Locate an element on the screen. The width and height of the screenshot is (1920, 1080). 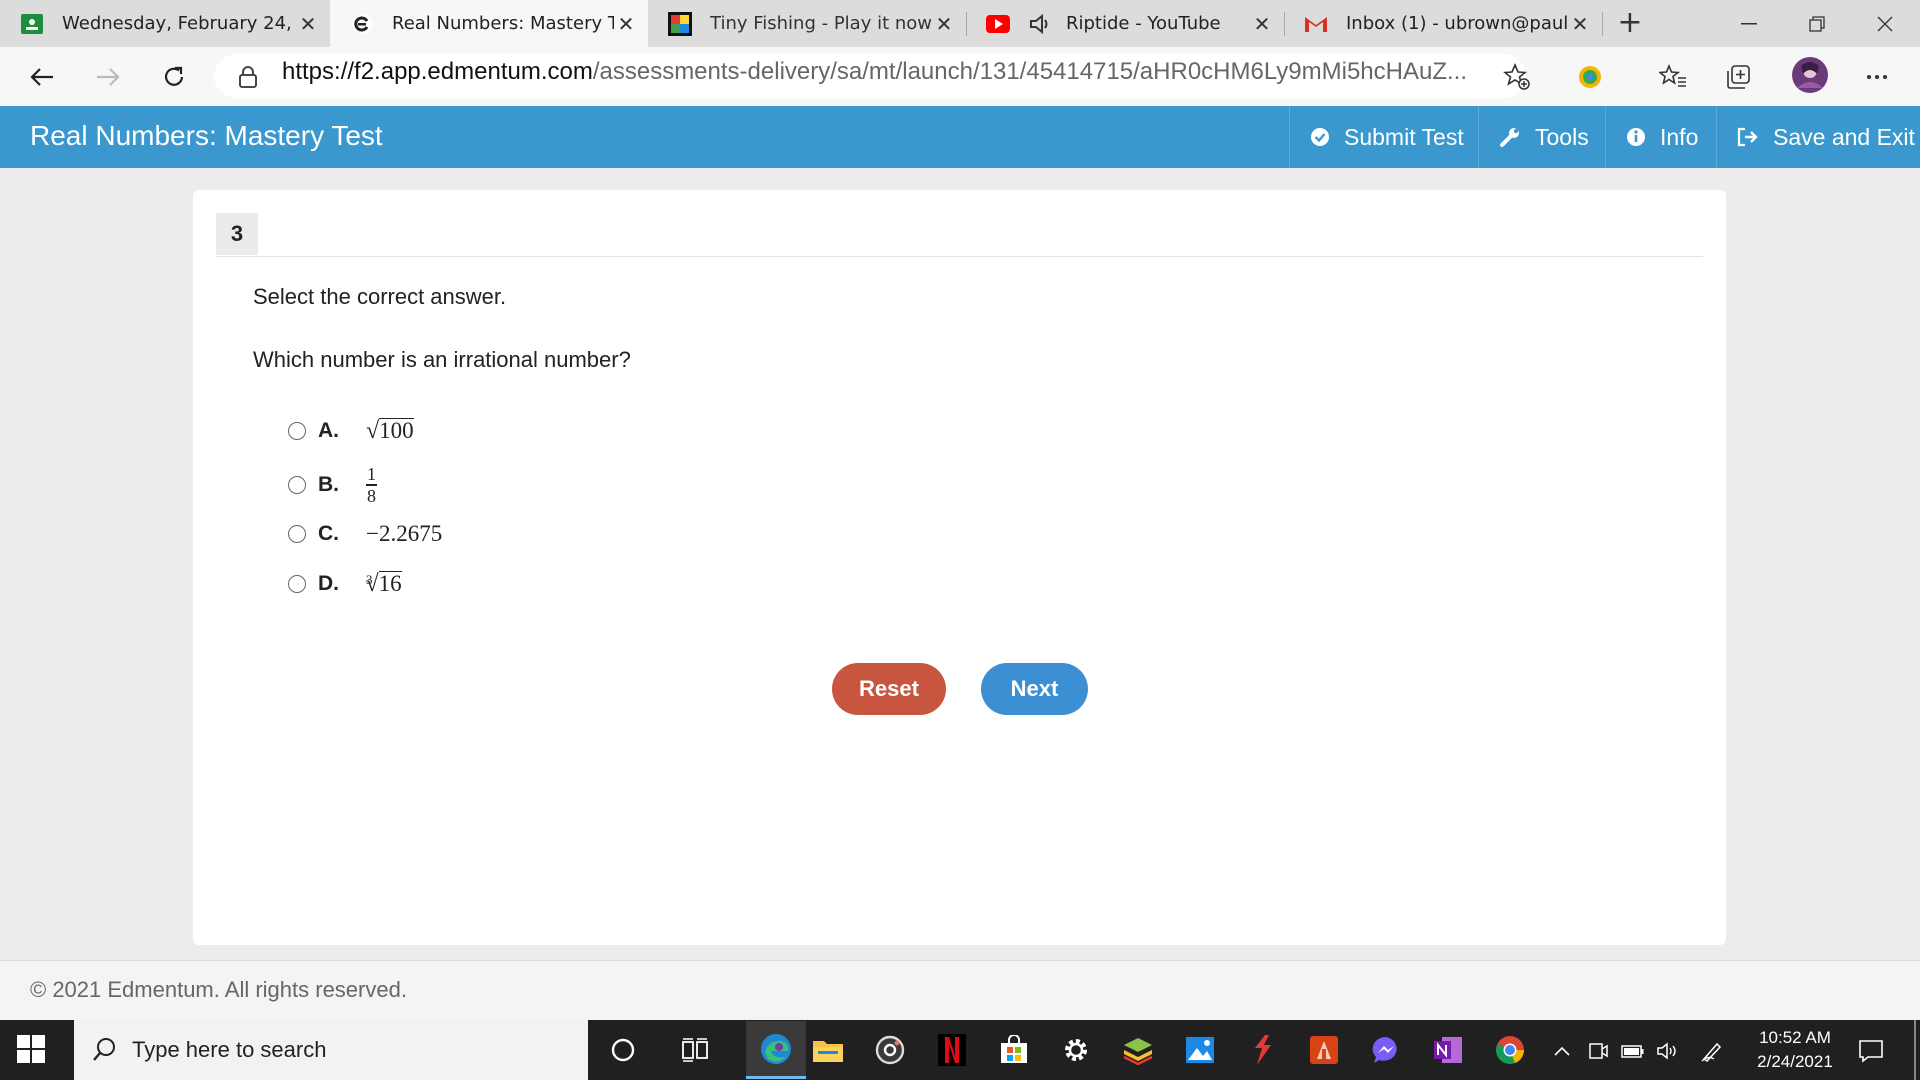
restore-icon is located at coordinates (1817, 23).